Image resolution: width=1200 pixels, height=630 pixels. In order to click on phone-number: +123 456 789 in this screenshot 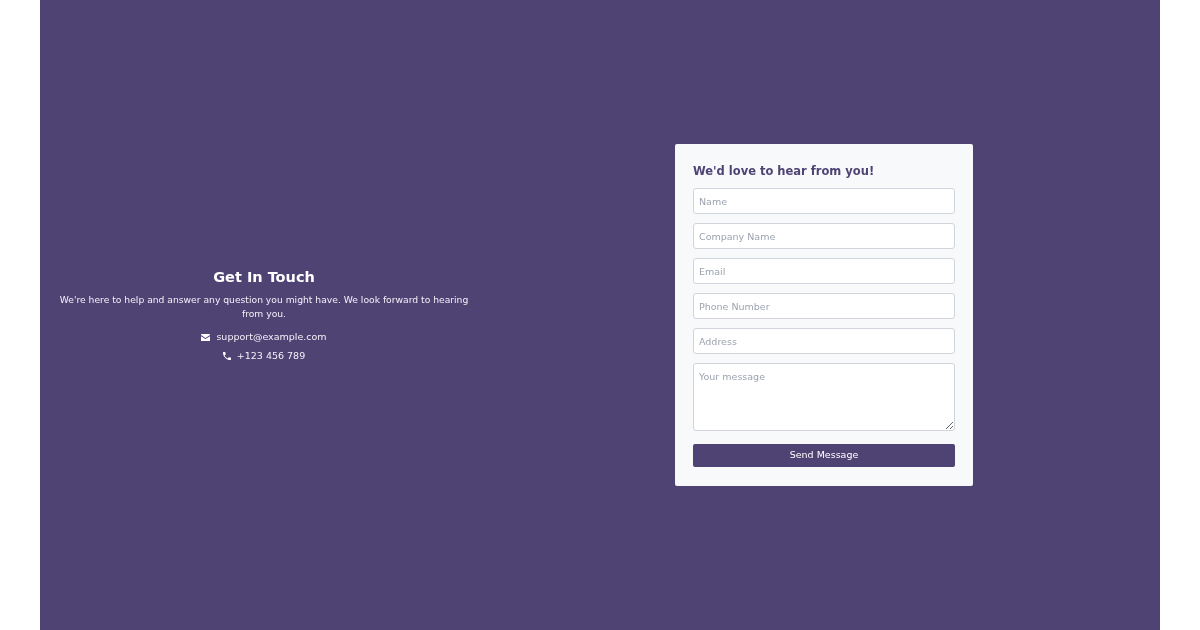, I will do `click(271, 356)`.